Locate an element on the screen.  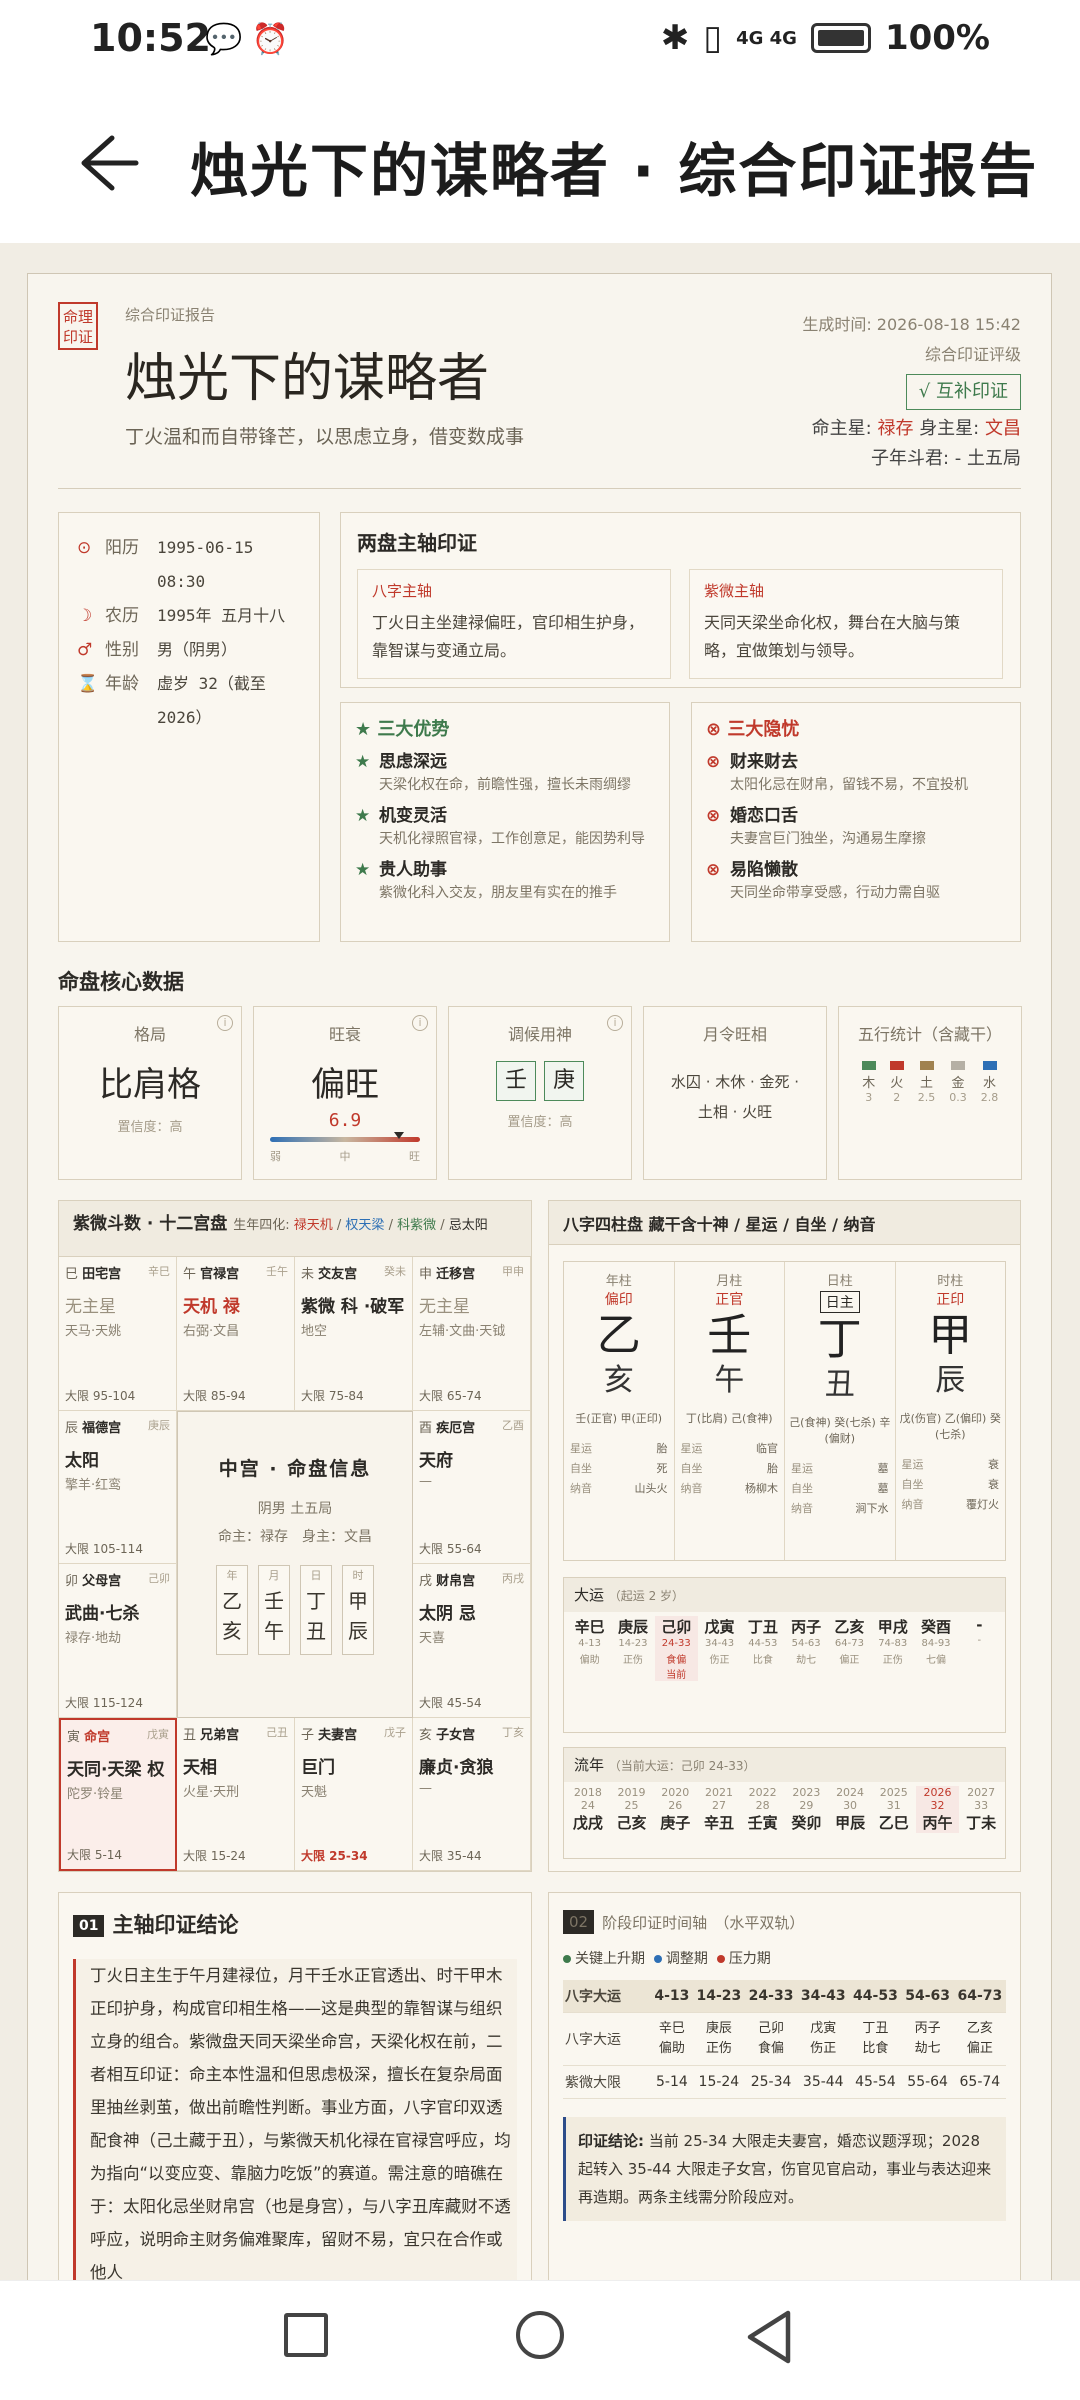
palace-cell: 未 交友宫 癸未 紫微 科 ·破军 地空 大限 75-84 is located at coordinates (354, 1334).